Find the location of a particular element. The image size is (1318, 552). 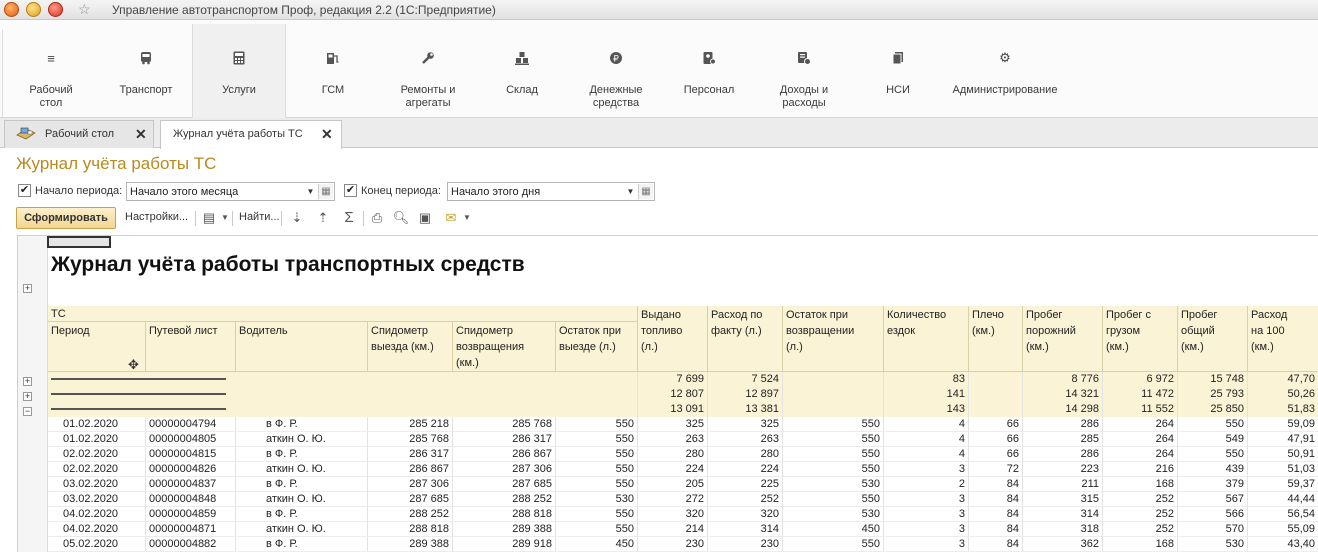

period-start-label: Начало периода: is located at coordinates (79, 191).